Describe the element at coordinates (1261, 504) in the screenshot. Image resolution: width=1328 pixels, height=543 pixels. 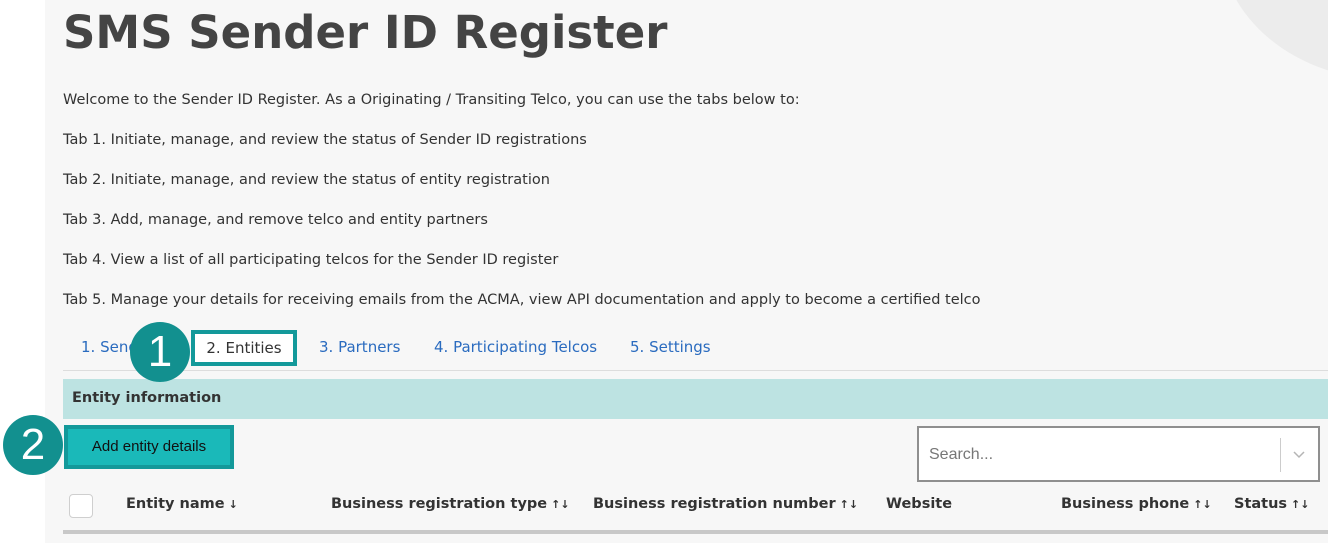
I see `column-label: Status` at that location.